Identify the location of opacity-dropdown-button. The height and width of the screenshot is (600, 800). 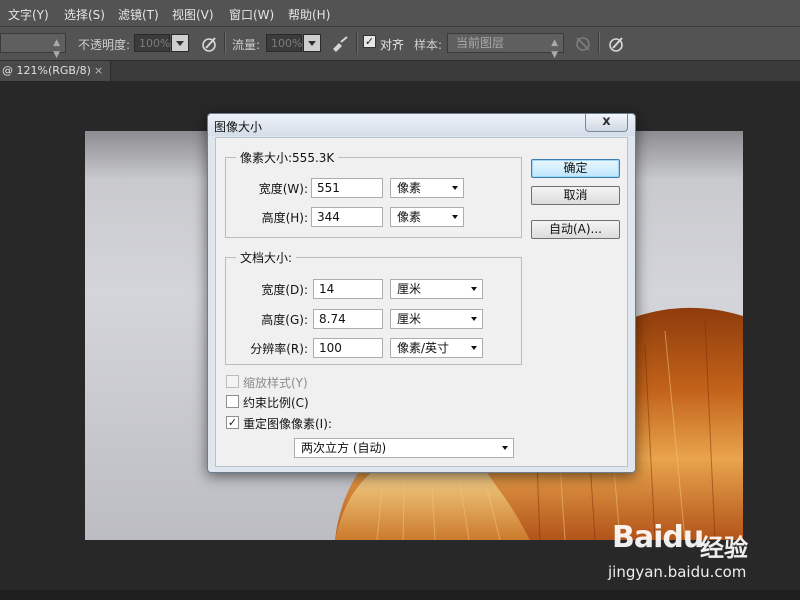
(180, 43).